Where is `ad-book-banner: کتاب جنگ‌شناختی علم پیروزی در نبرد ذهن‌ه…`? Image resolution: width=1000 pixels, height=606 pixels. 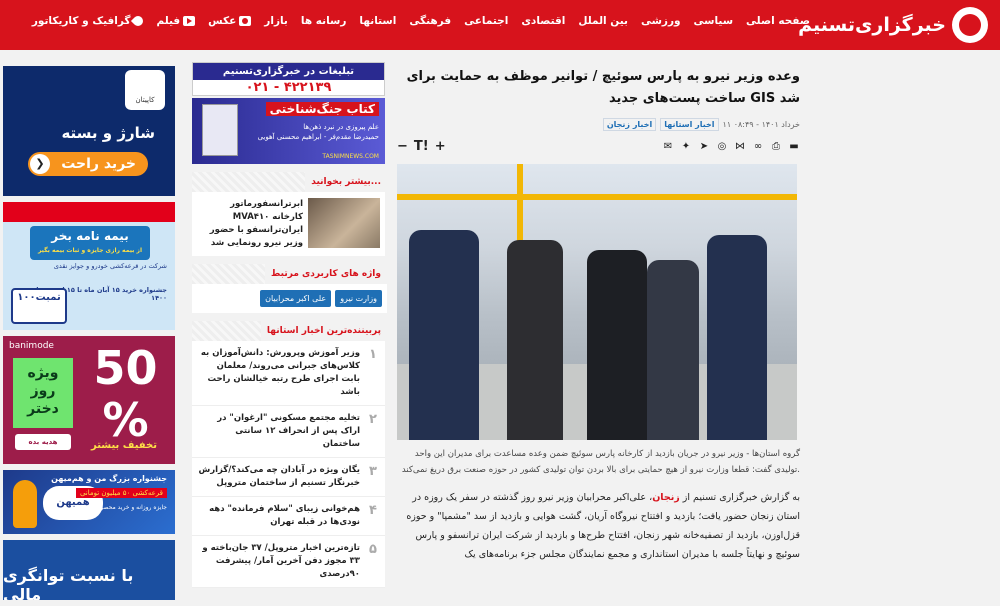 ad-book-banner: کتاب جنگ‌شناختی علم پیروزی در نبرد ذهن‌ه… is located at coordinates (288, 131).